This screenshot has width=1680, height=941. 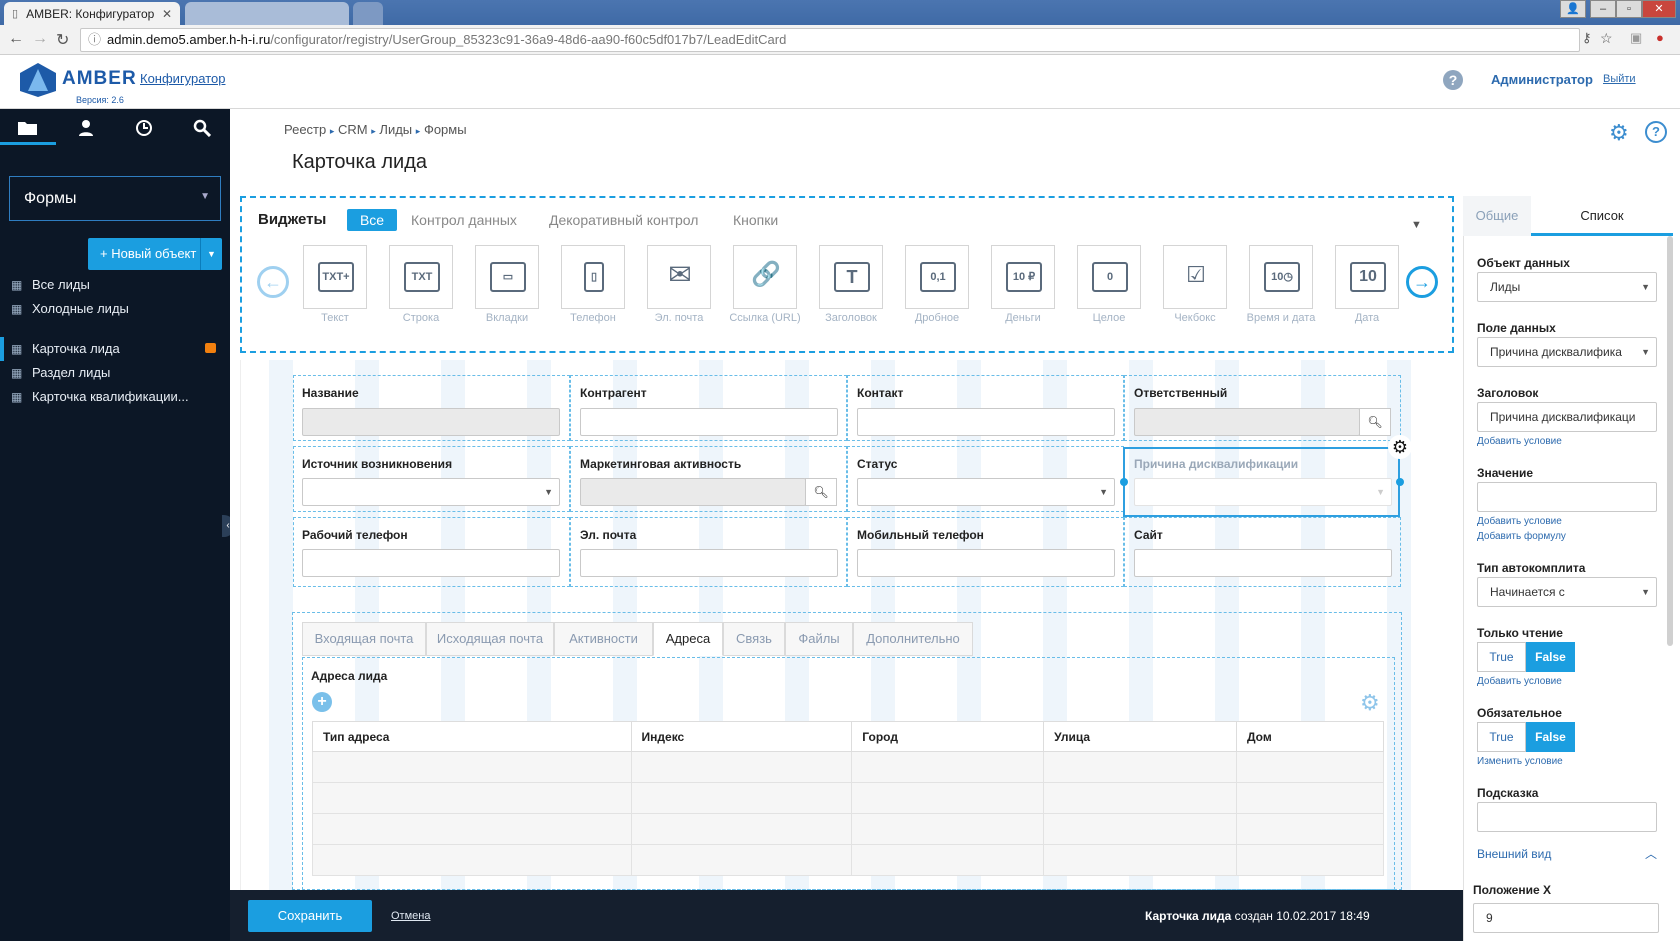 What do you see at coordinates (1263, 563) in the screenshot?
I see `site-input` at bounding box center [1263, 563].